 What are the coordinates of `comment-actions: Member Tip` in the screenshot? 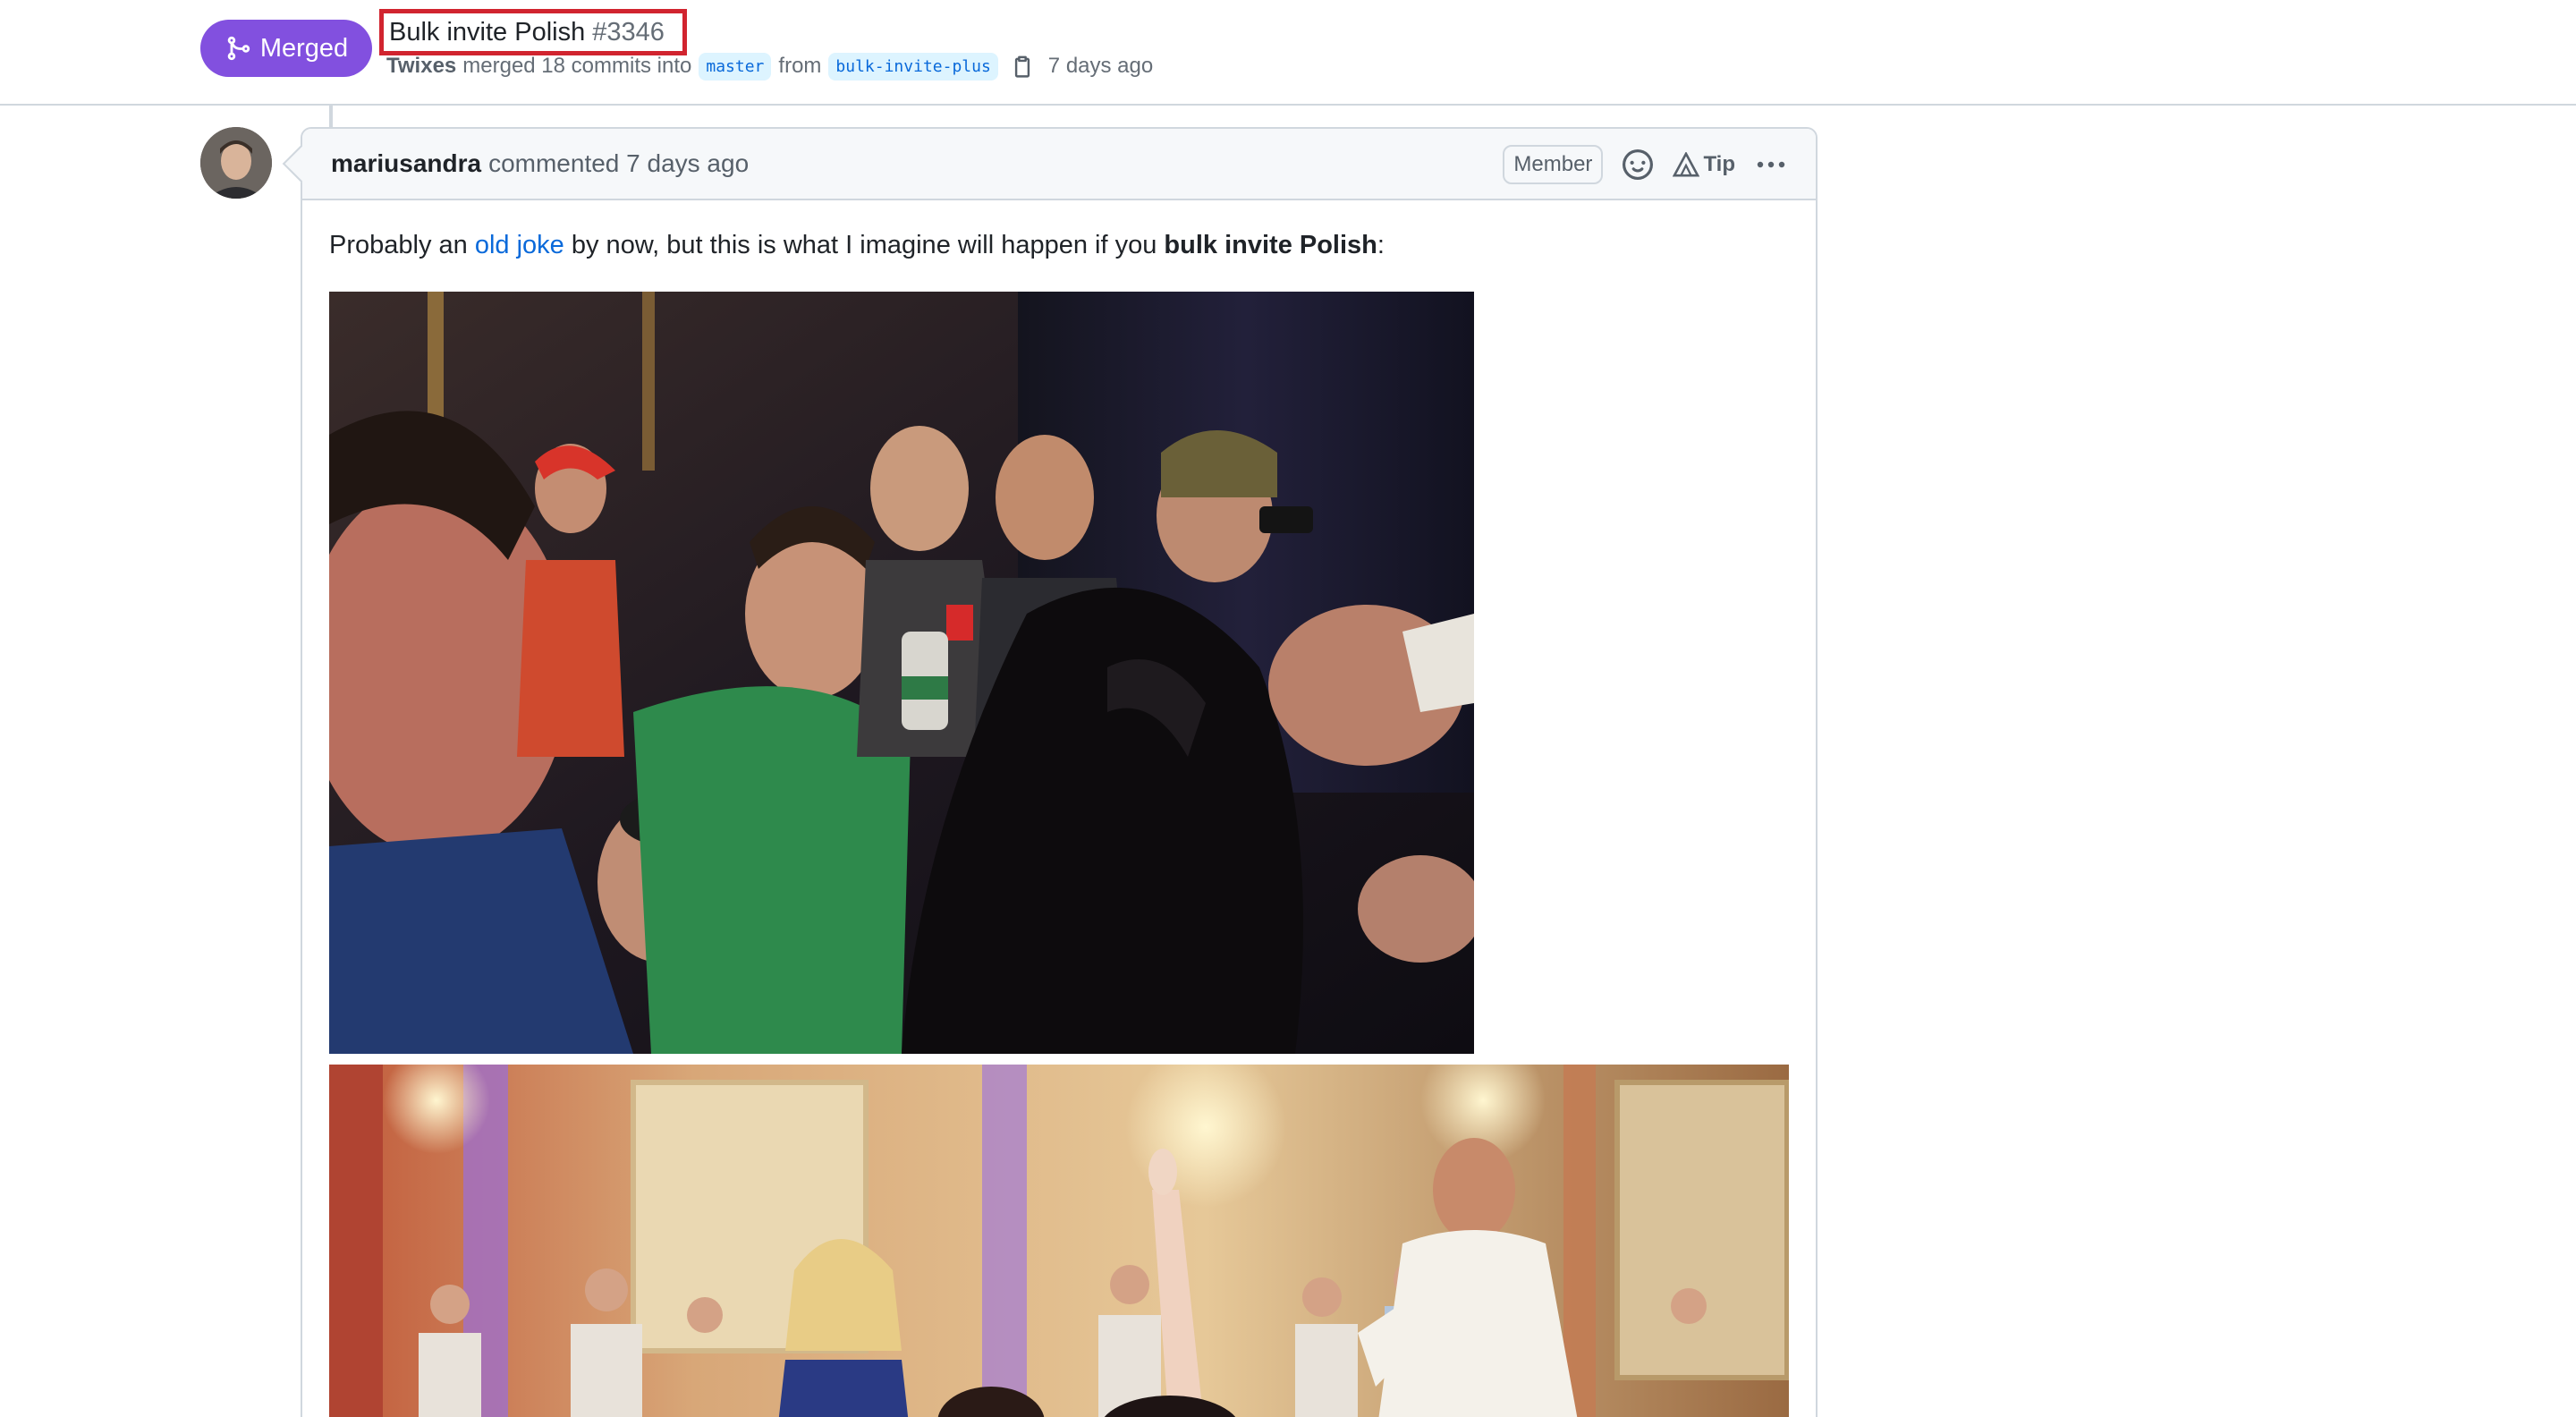 It's located at (1645, 165).